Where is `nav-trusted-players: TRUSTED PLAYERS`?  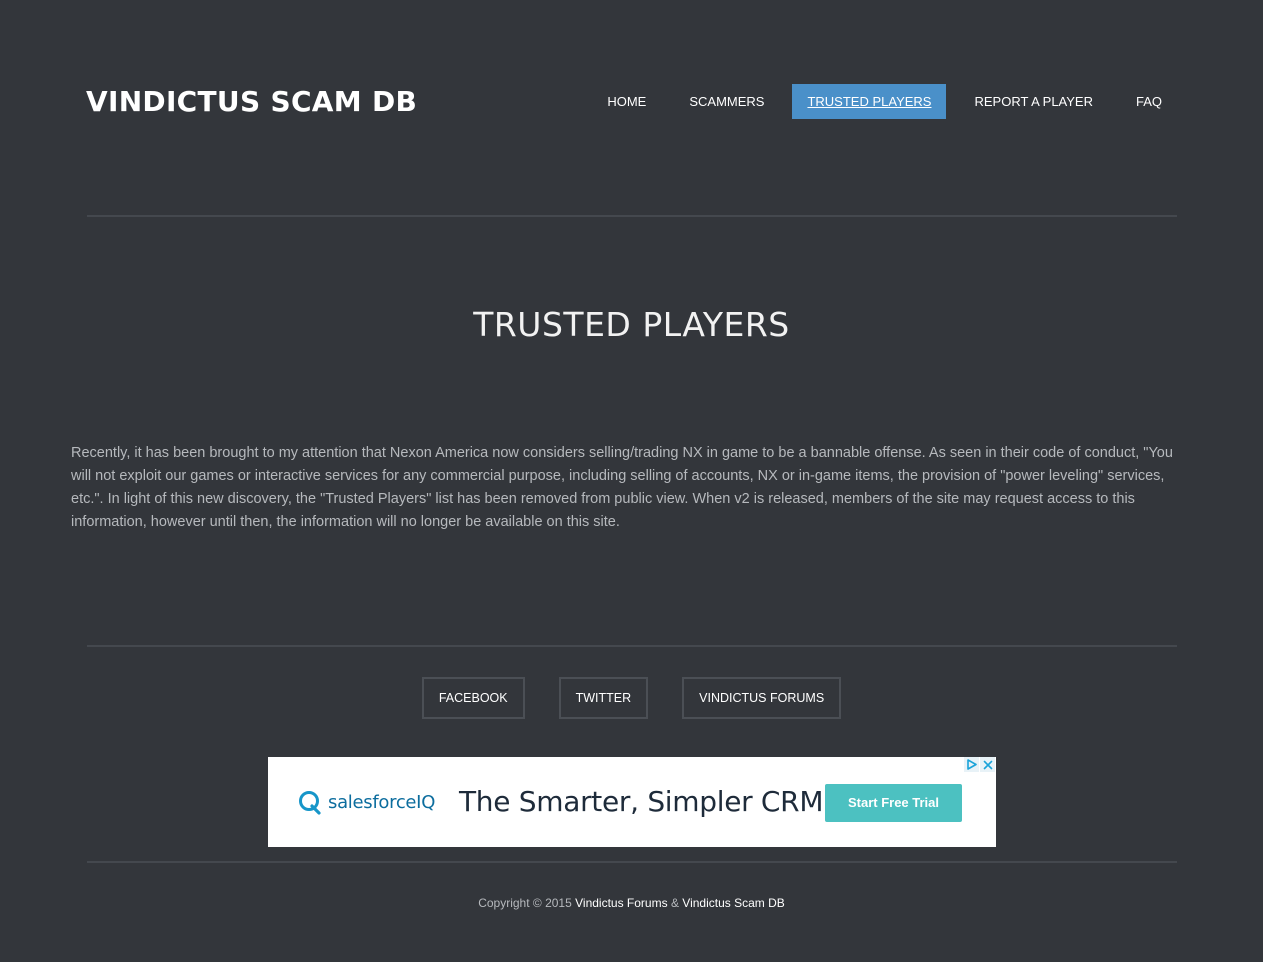
nav-trusted-players: TRUSTED PLAYERS is located at coordinates (869, 101).